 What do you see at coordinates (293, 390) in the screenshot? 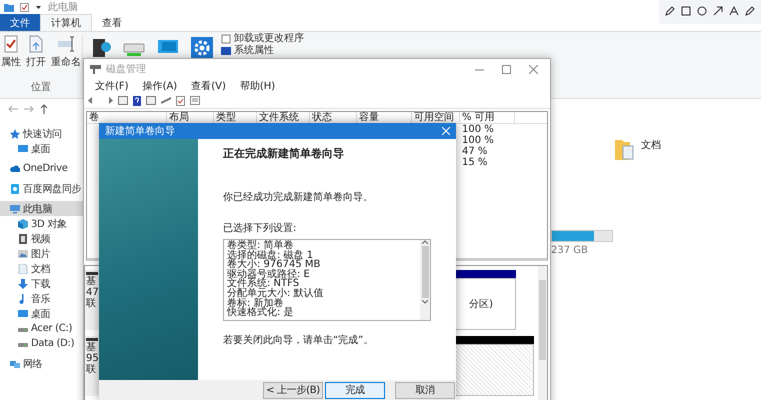
I see `dialog-button: < 上一步(B)` at bounding box center [293, 390].